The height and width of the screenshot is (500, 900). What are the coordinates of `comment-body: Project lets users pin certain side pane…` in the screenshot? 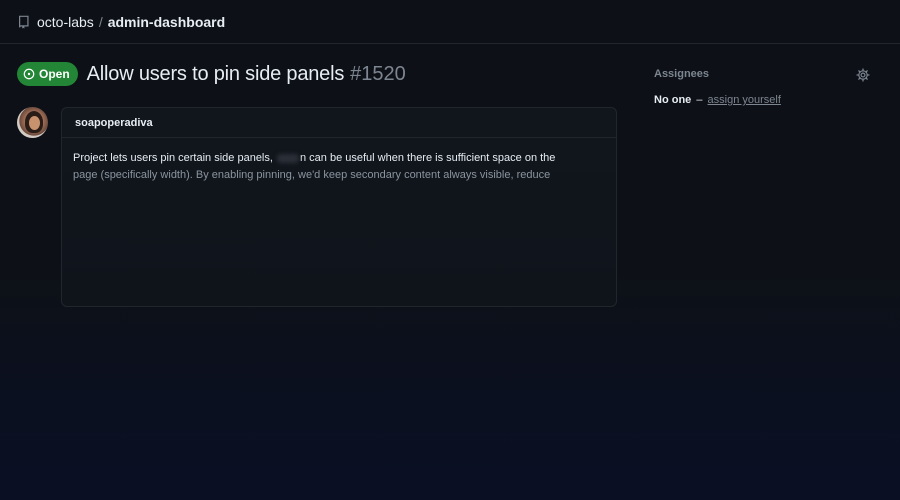 It's located at (339, 161).